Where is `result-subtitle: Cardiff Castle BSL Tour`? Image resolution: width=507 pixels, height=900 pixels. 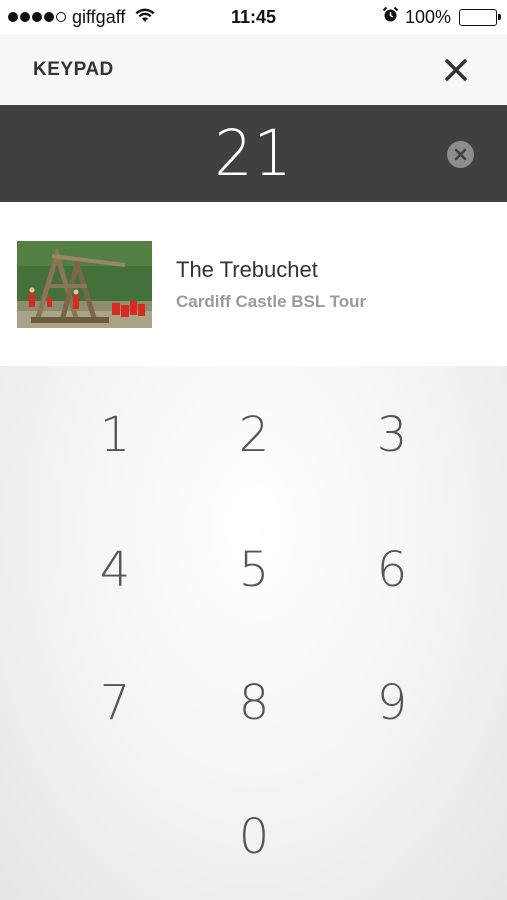
result-subtitle: Cardiff Castle BSL Tour is located at coordinates (271, 301).